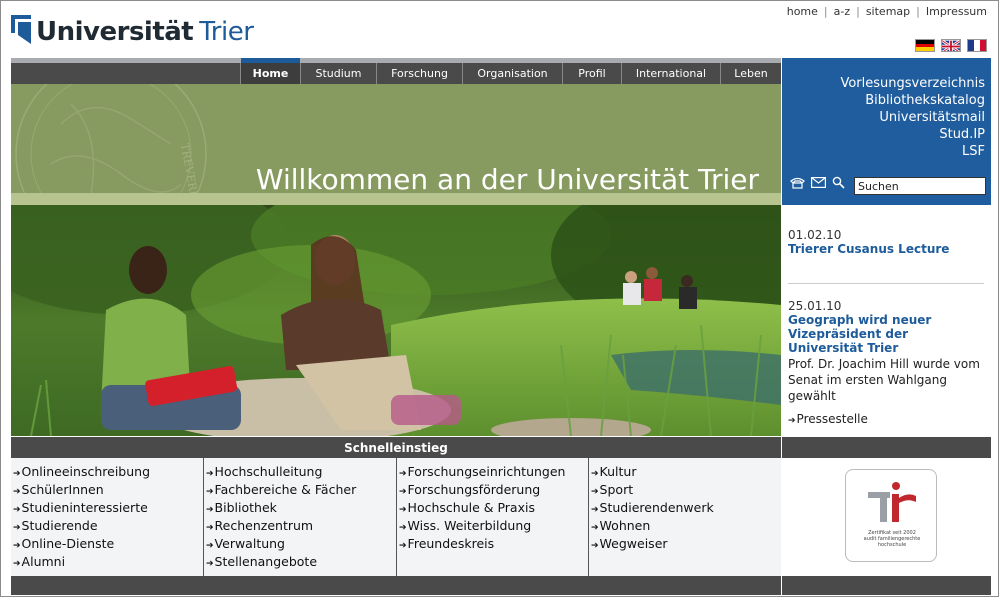 The image size is (999, 597). Describe the element at coordinates (482, 491) in the screenshot. I see `quick-link: ➔Forschungsförderung` at that location.